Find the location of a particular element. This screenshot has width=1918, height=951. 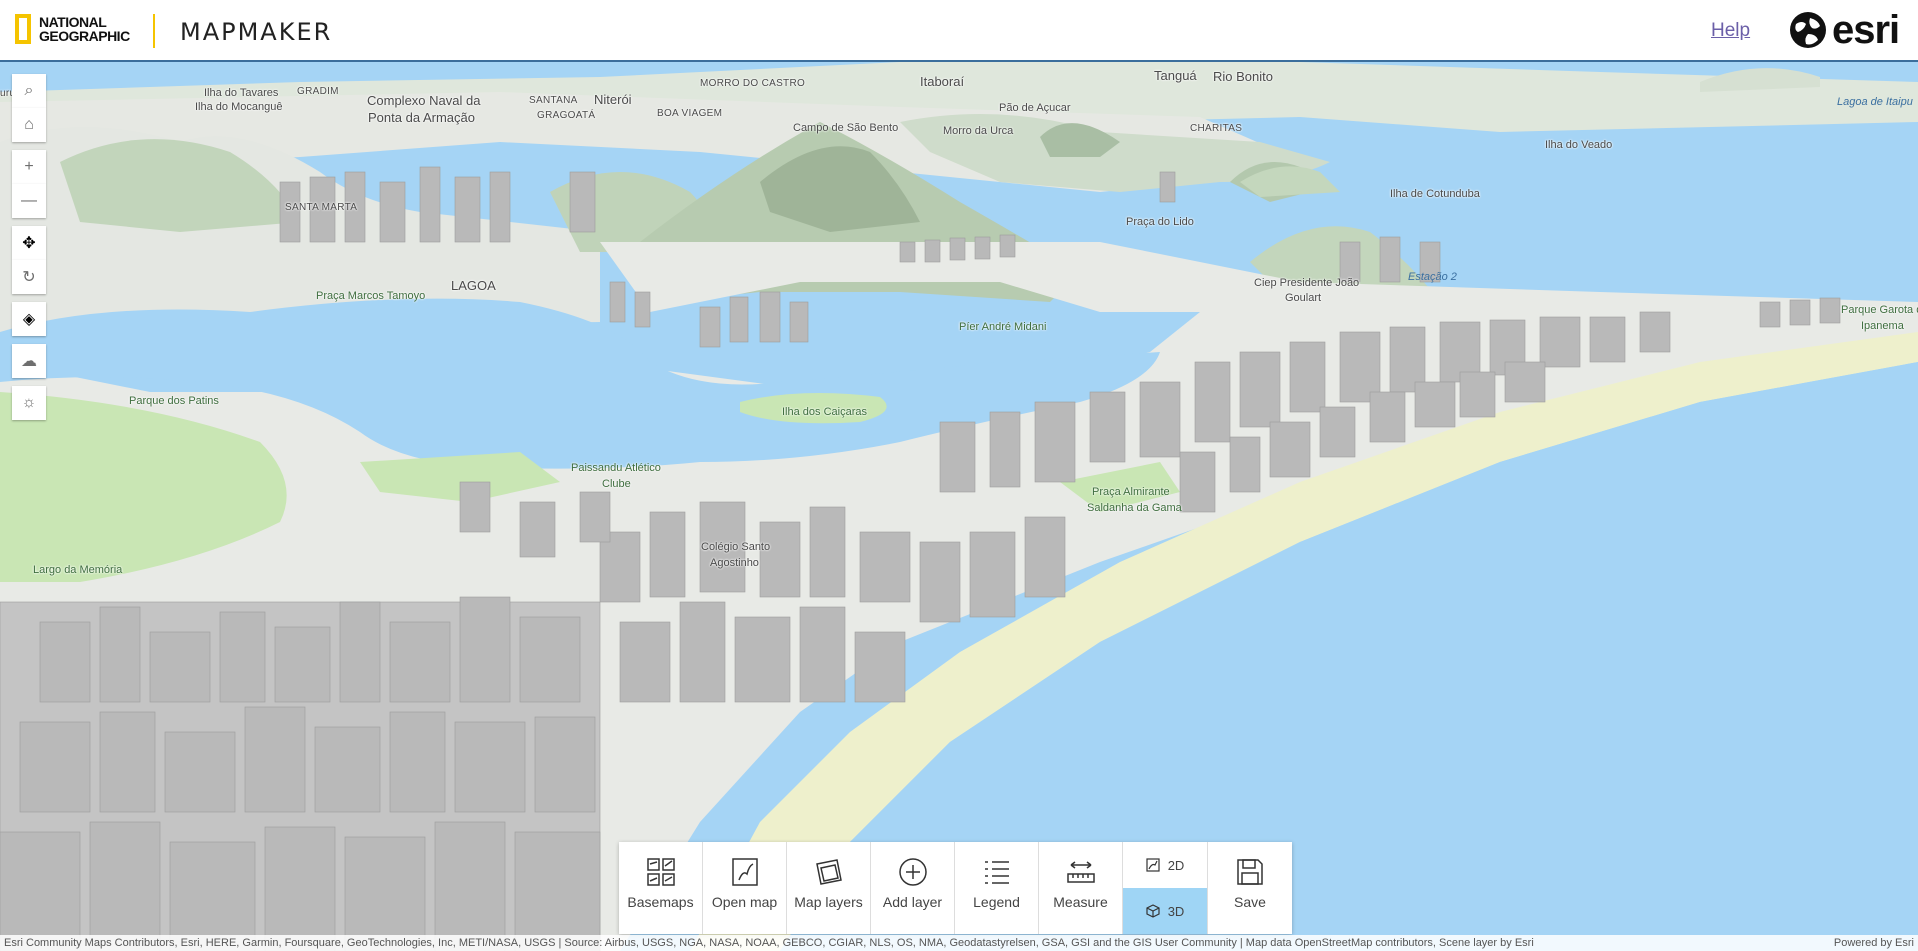

pan-icon: ✥ is located at coordinates (29, 243).